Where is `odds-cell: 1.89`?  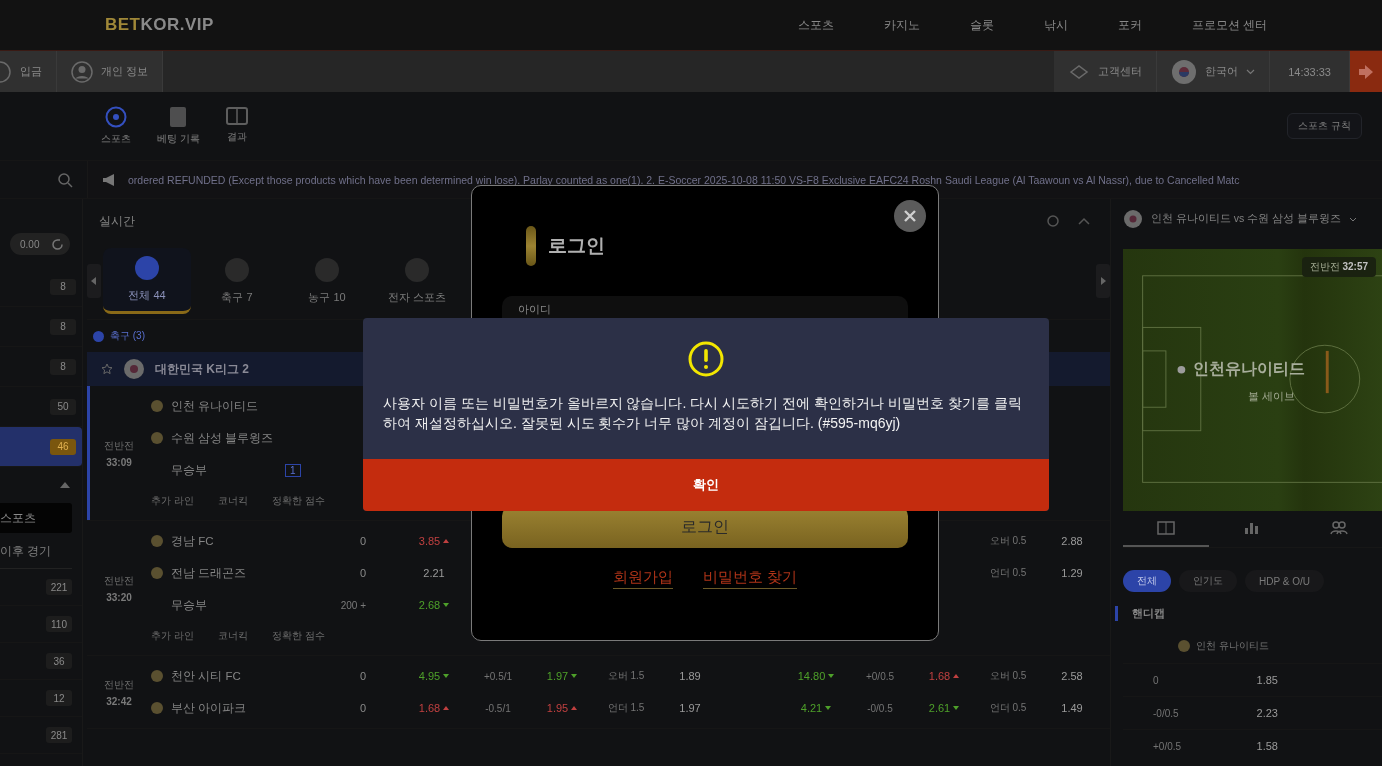 odds-cell: 1.89 is located at coordinates (690, 676).